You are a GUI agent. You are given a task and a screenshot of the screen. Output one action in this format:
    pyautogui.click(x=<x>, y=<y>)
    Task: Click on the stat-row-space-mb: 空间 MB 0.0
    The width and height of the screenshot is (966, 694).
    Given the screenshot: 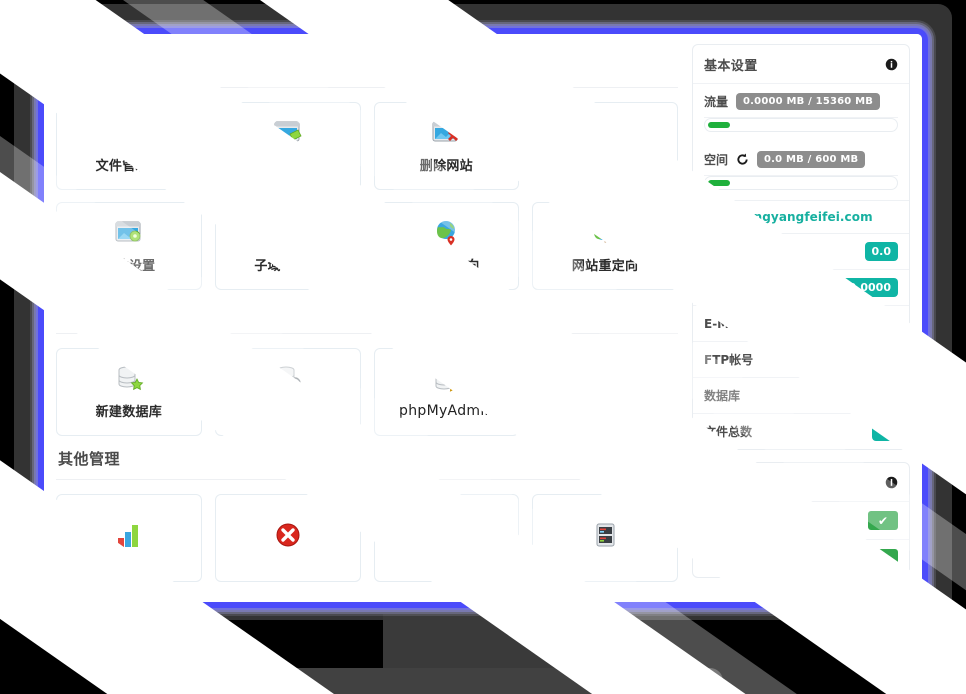 What is the action you would take?
    pyautogui.click(x=801, y=252)
    